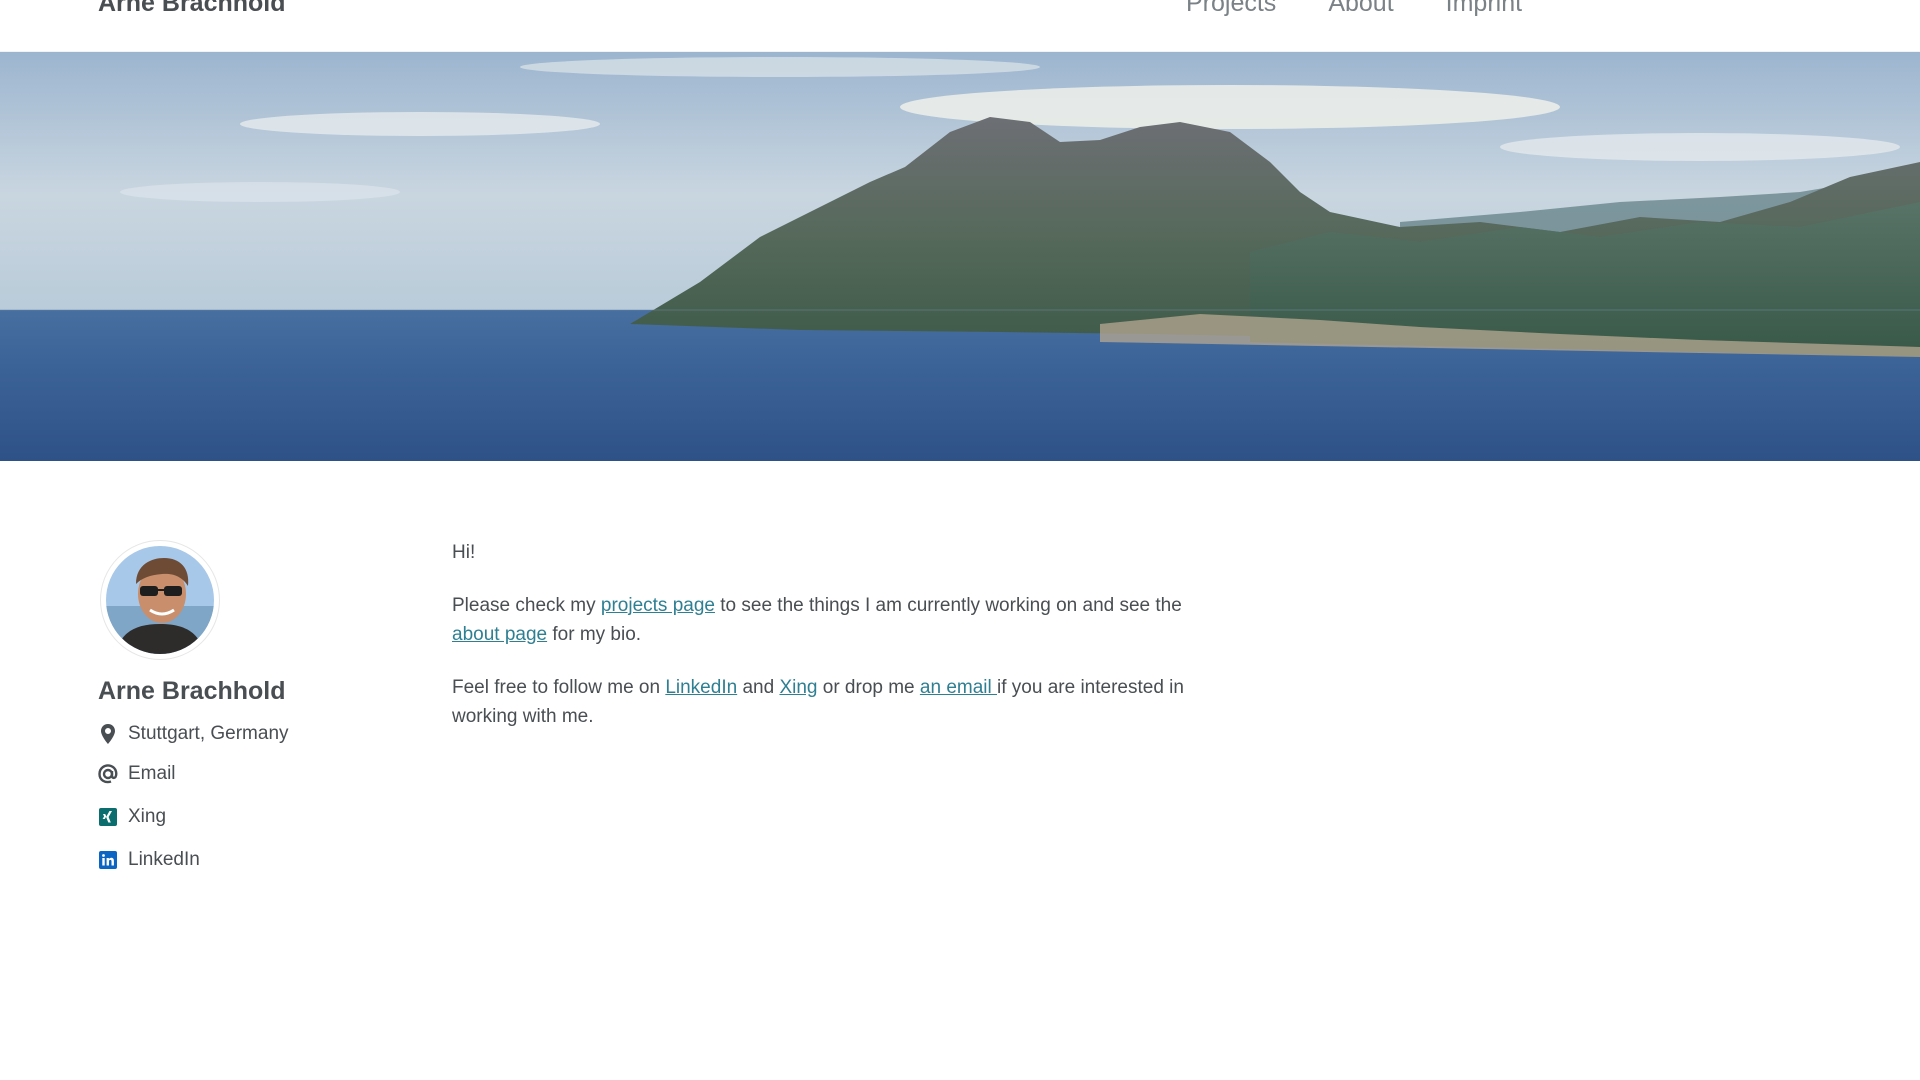 The width and height of the screenshot is (1920, 1080). What do you see at coordinates (701, 687) in the screenshot?
I see `linkedin-inline-link: LinkedIn` at bounding box center [701, 687].